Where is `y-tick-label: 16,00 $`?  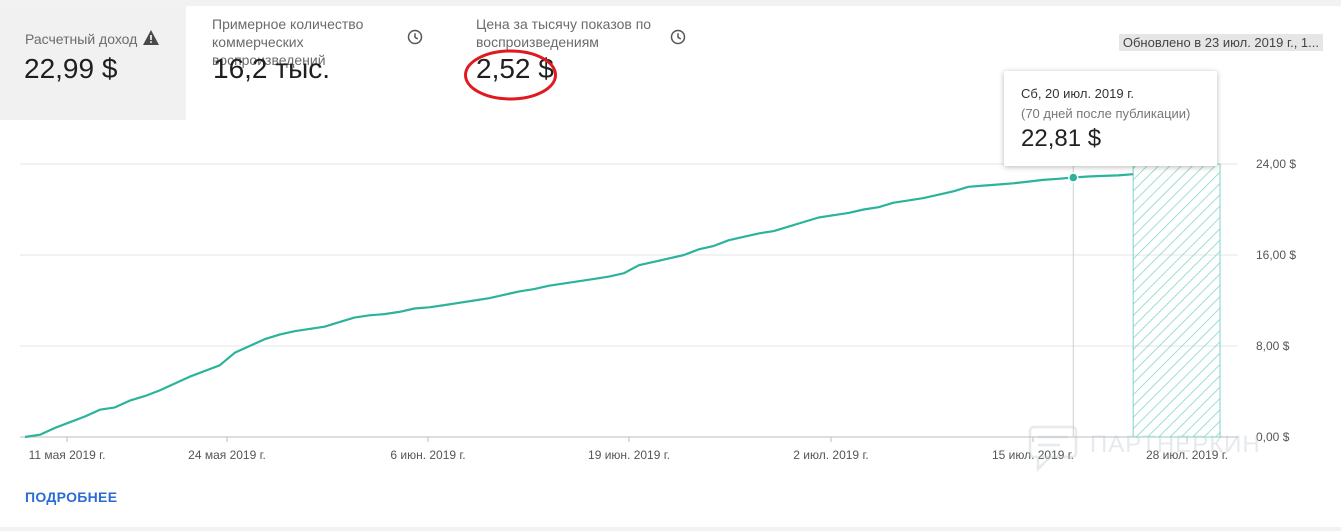
y-tick-label: 16,00 $ is located at coordinates (1276, 255).